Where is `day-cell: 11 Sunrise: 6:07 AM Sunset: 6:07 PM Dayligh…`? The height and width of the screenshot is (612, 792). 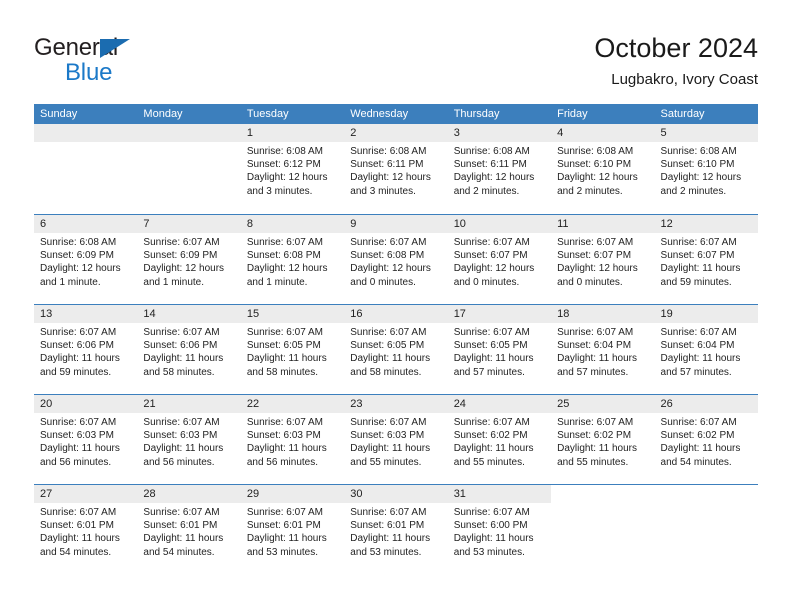
day-cell: 11 Sunrise: 6:07 AM Sunset: 6:07 PM Dayligh… is located at coordinates (603, 259).